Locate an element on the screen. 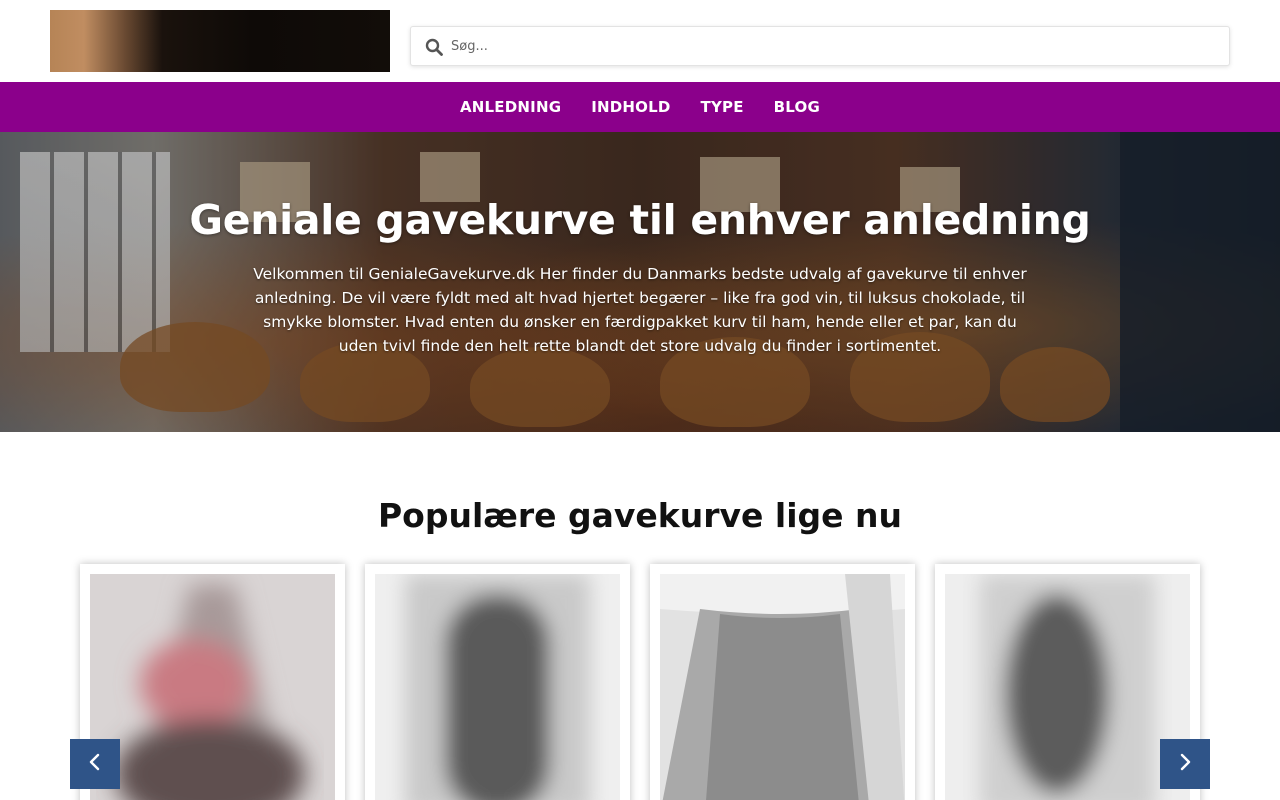 The image size is (1280, 800). nav-item-anledning: ANLEDNING is located at coordinates (510, 107).